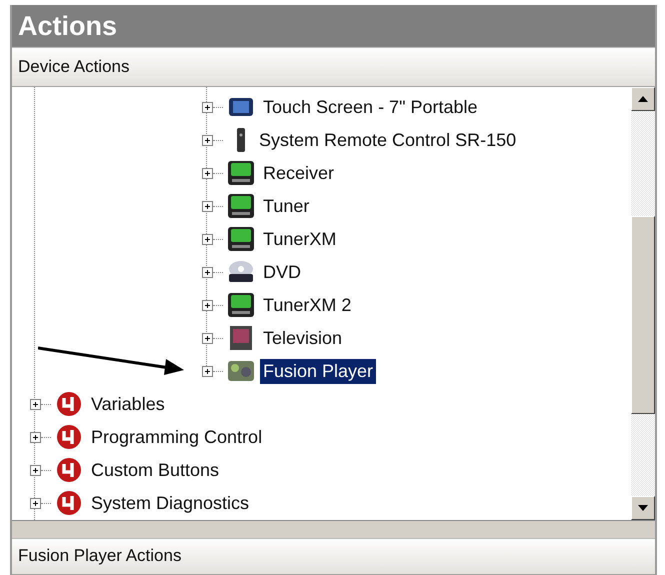  Describe the element at coordinates (170, 503) in the screenshot. I see `tree-item: System Diagnostics` at that location.